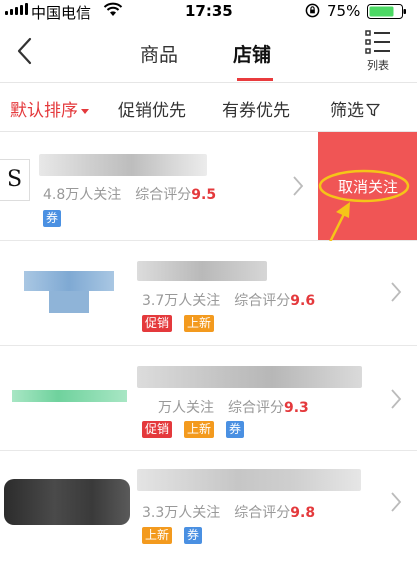 This screenshot has width=417, height=561. I want to click on shop-badges: 上新 券, so click(172, 535).